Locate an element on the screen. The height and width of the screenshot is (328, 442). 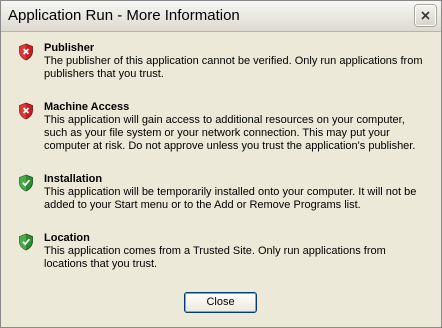
window-close-button is located at coordinates (425, 15).